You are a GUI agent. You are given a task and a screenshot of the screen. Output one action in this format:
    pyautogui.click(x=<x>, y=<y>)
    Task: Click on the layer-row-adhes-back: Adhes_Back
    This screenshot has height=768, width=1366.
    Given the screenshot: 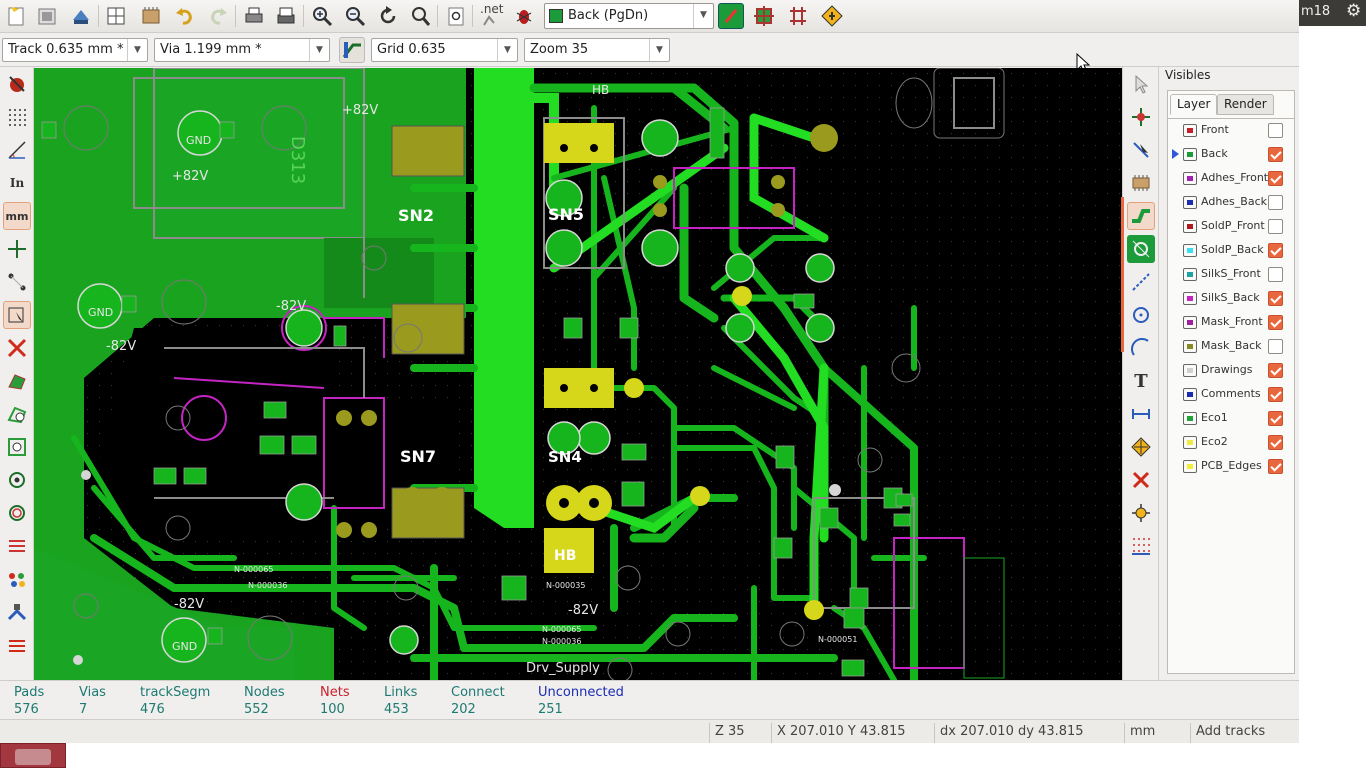 What is the action you would take?
    pyautogui.click(x=1231, y=203)
    